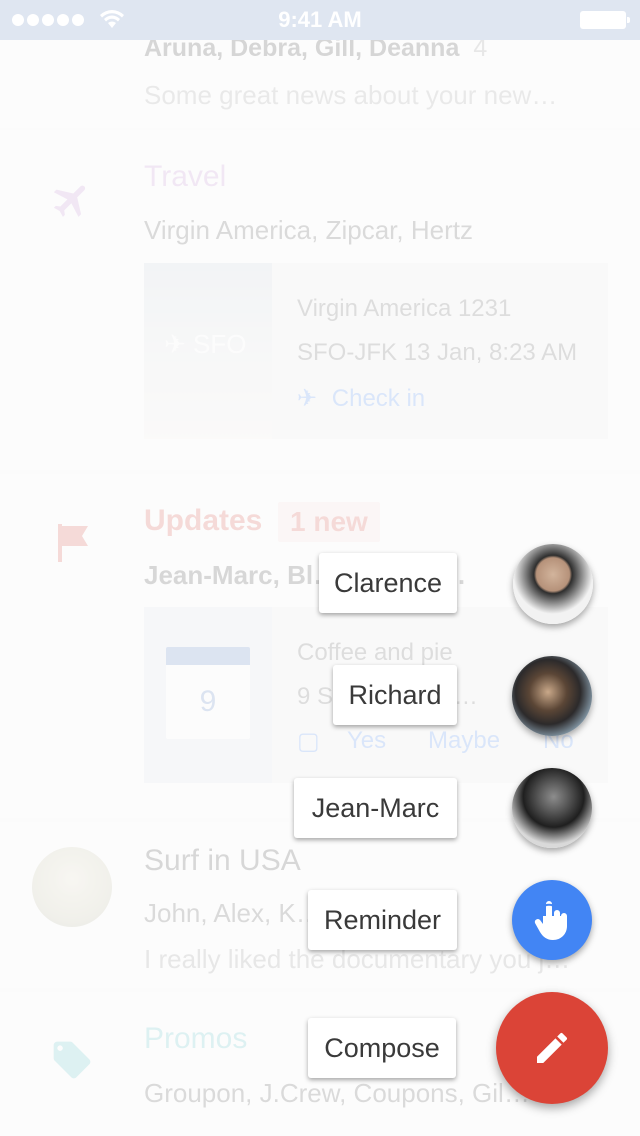 The image size is (640, 1136). What do you see at coordinates (552, 808) in the screenshot?
I see `jean-marc-avatar` at bounding box center [552, 808].